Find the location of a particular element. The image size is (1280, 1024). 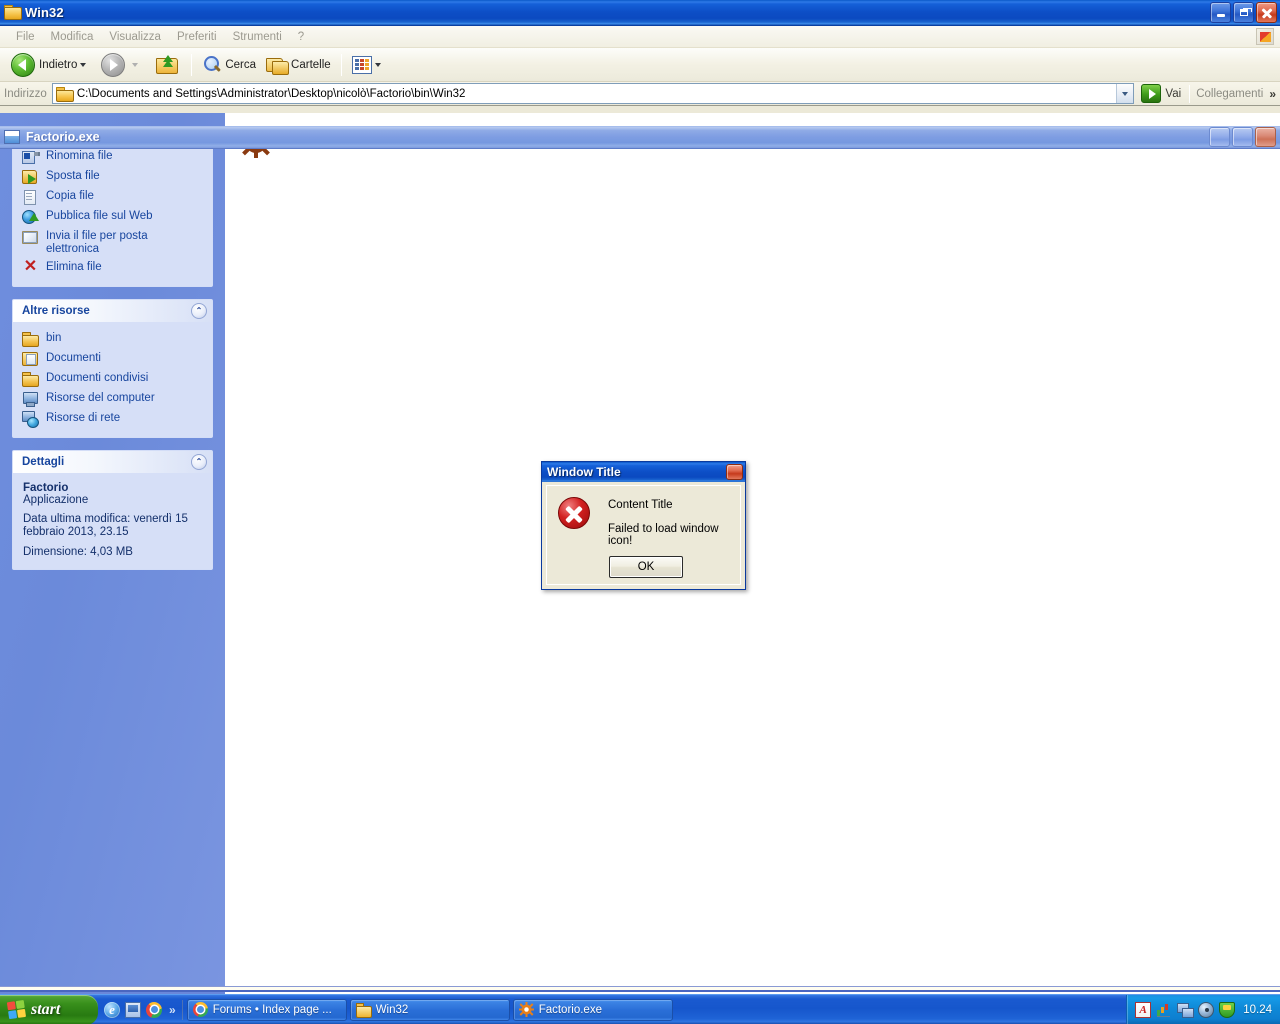

explorer-titlebar: Win32 is located at coordinates (640, 13).